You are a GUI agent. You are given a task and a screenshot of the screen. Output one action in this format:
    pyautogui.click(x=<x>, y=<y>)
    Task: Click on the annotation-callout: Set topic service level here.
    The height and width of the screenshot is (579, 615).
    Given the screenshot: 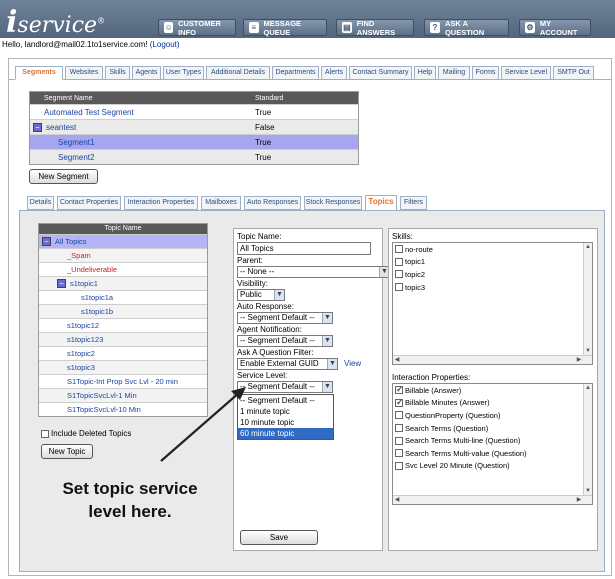 What is the action you would take?
    pyautogui.click(x=130, y=500)
    